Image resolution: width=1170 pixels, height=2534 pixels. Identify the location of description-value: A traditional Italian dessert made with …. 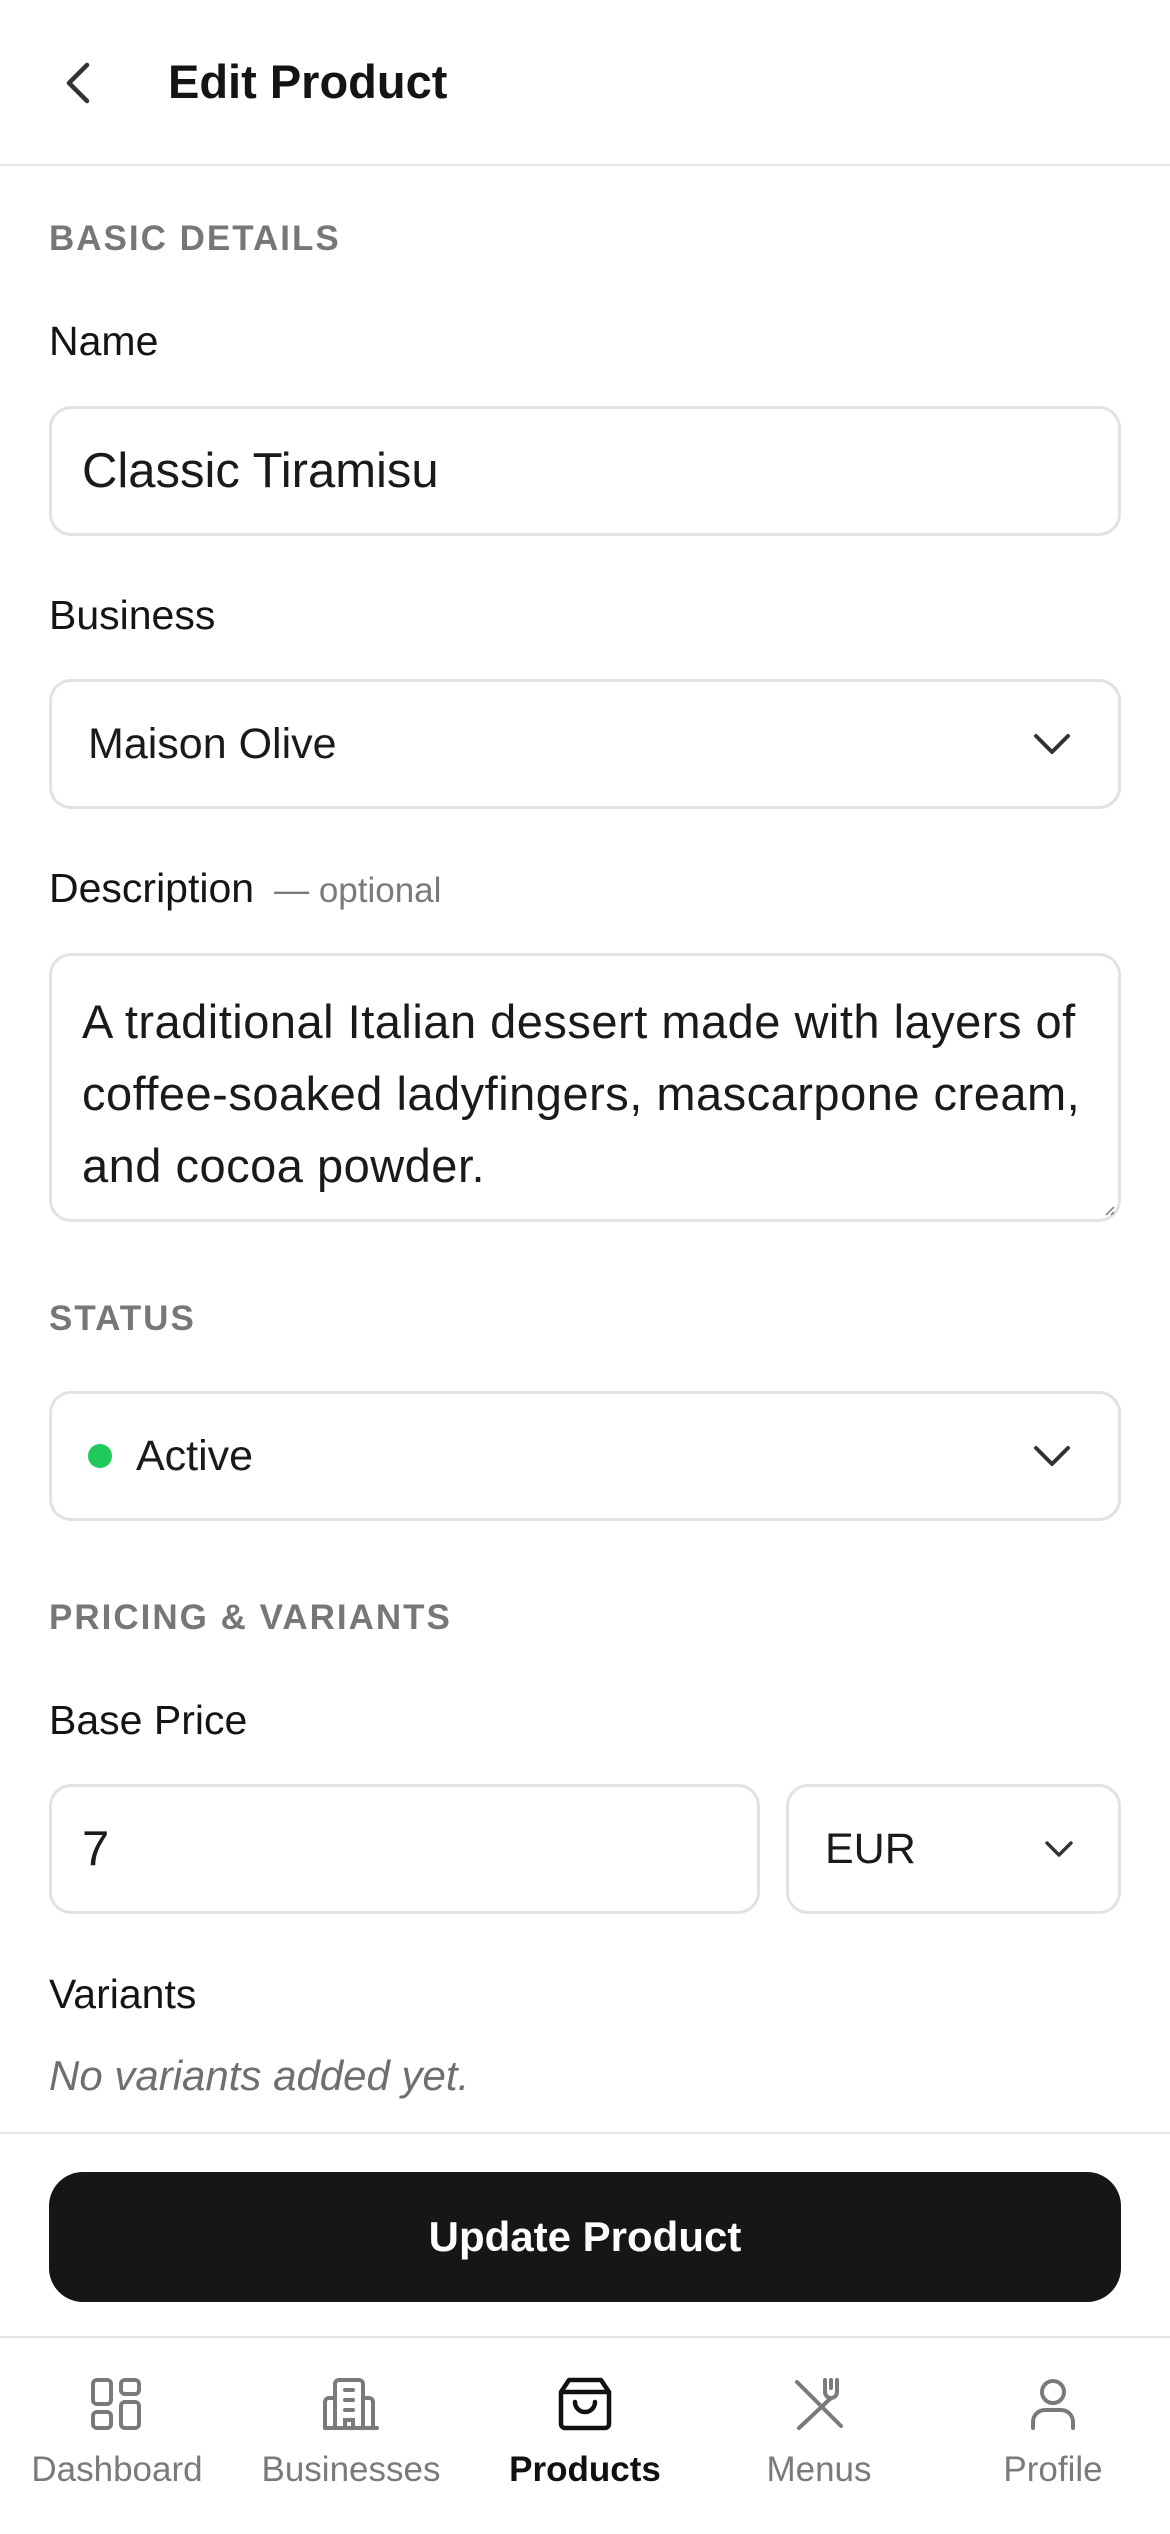
(581, 1093).